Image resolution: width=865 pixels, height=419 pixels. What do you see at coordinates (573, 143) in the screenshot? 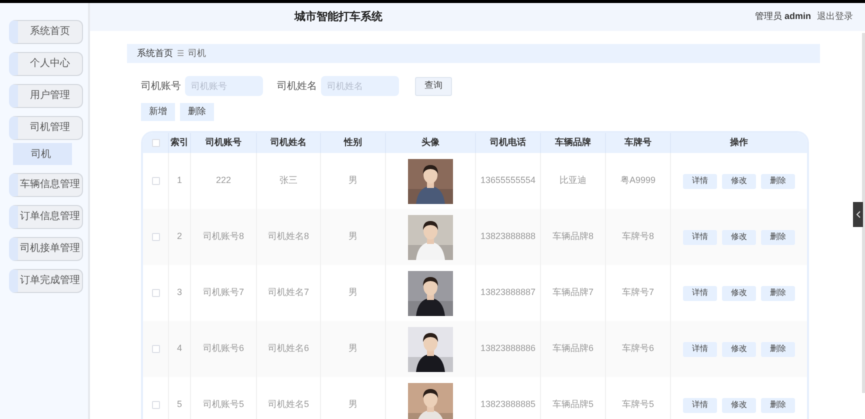
I see `column-header: 车辆品牌` at bounding box center [573, 143].